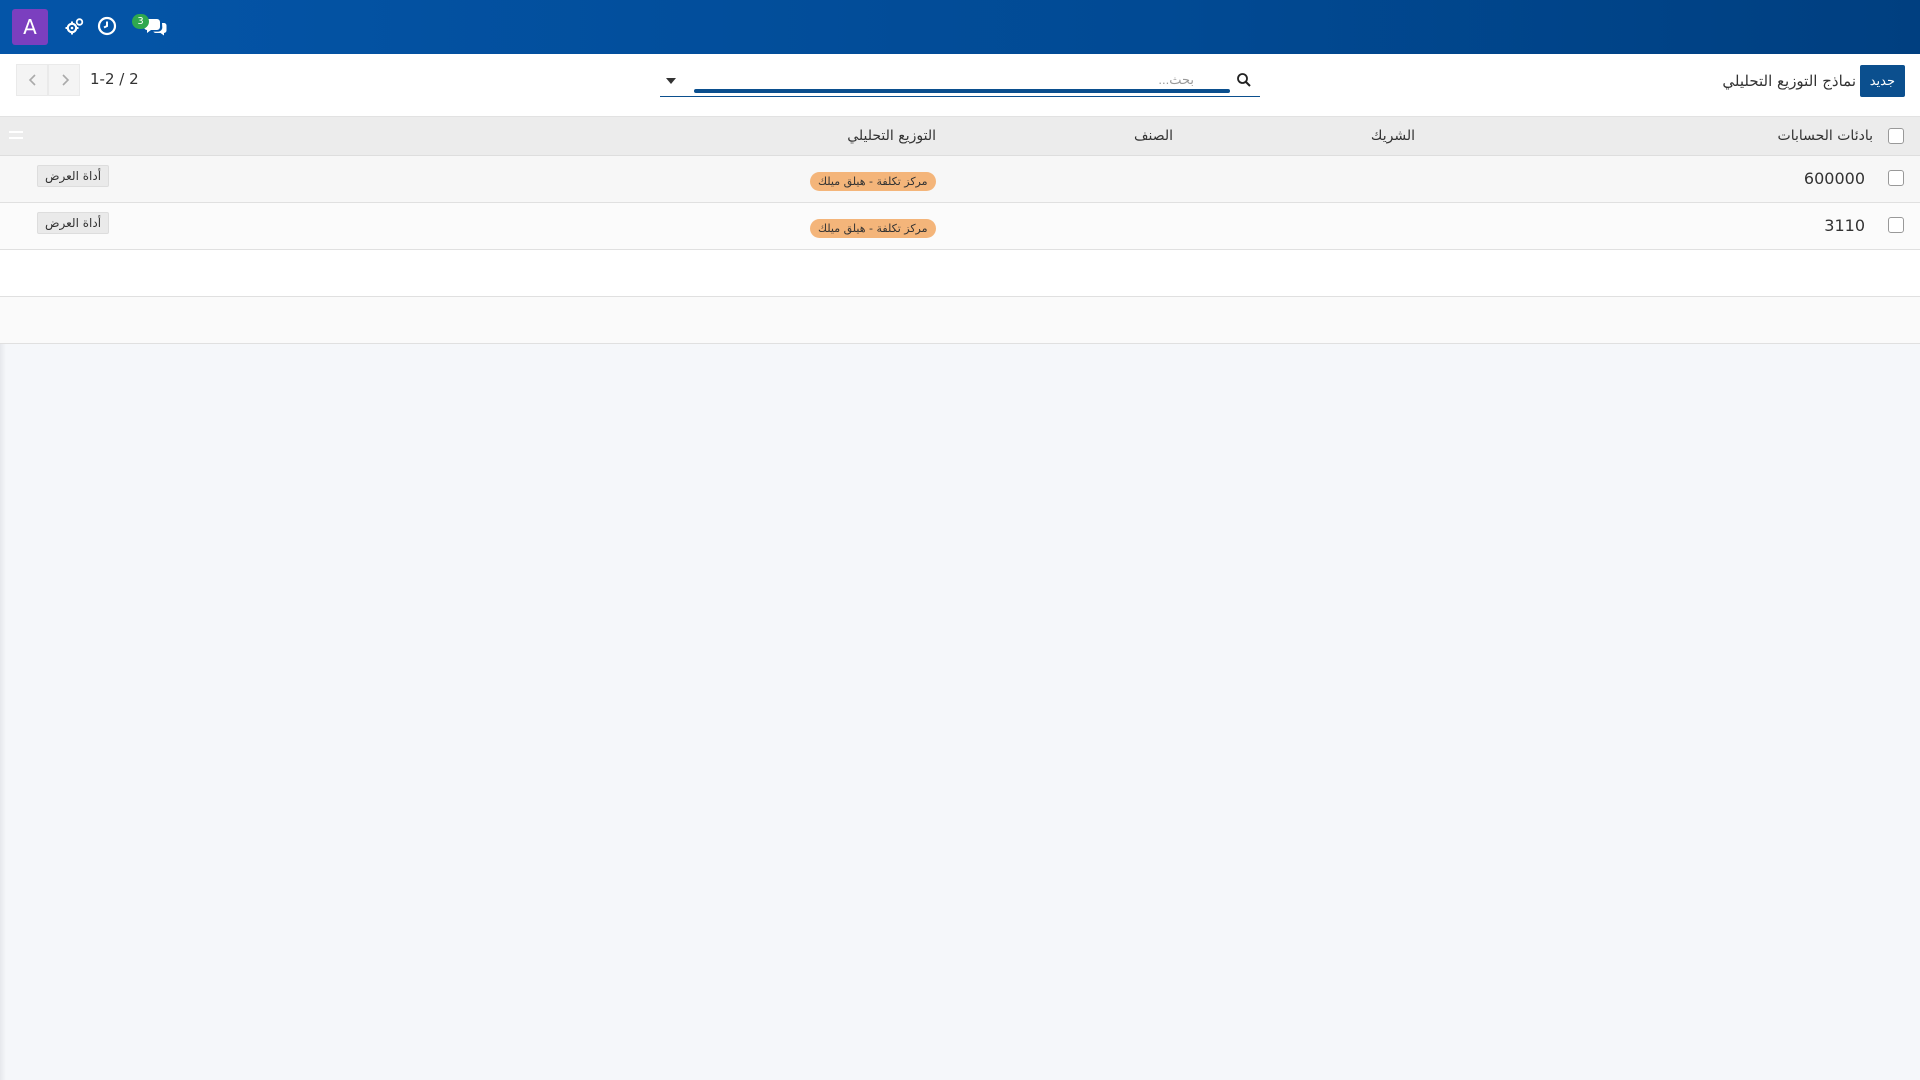  Describe the element at coordinates (75, 26) in the screenshot. I see `settings-gears-icon` at that location.